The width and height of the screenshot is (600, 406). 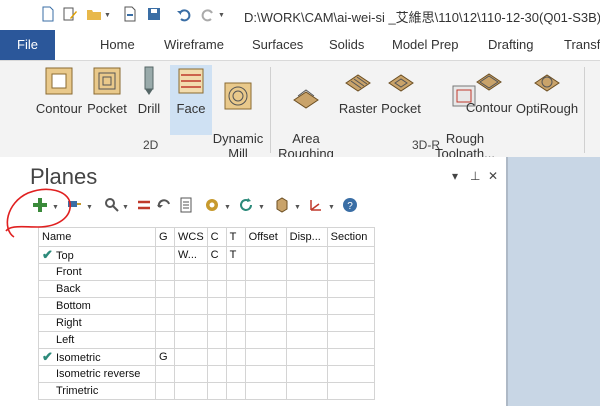 What do you see at coordinates (107, 15) in the screenshot?
I see `open-dropdown-icon: ▼` at bounding box center [107, 15].